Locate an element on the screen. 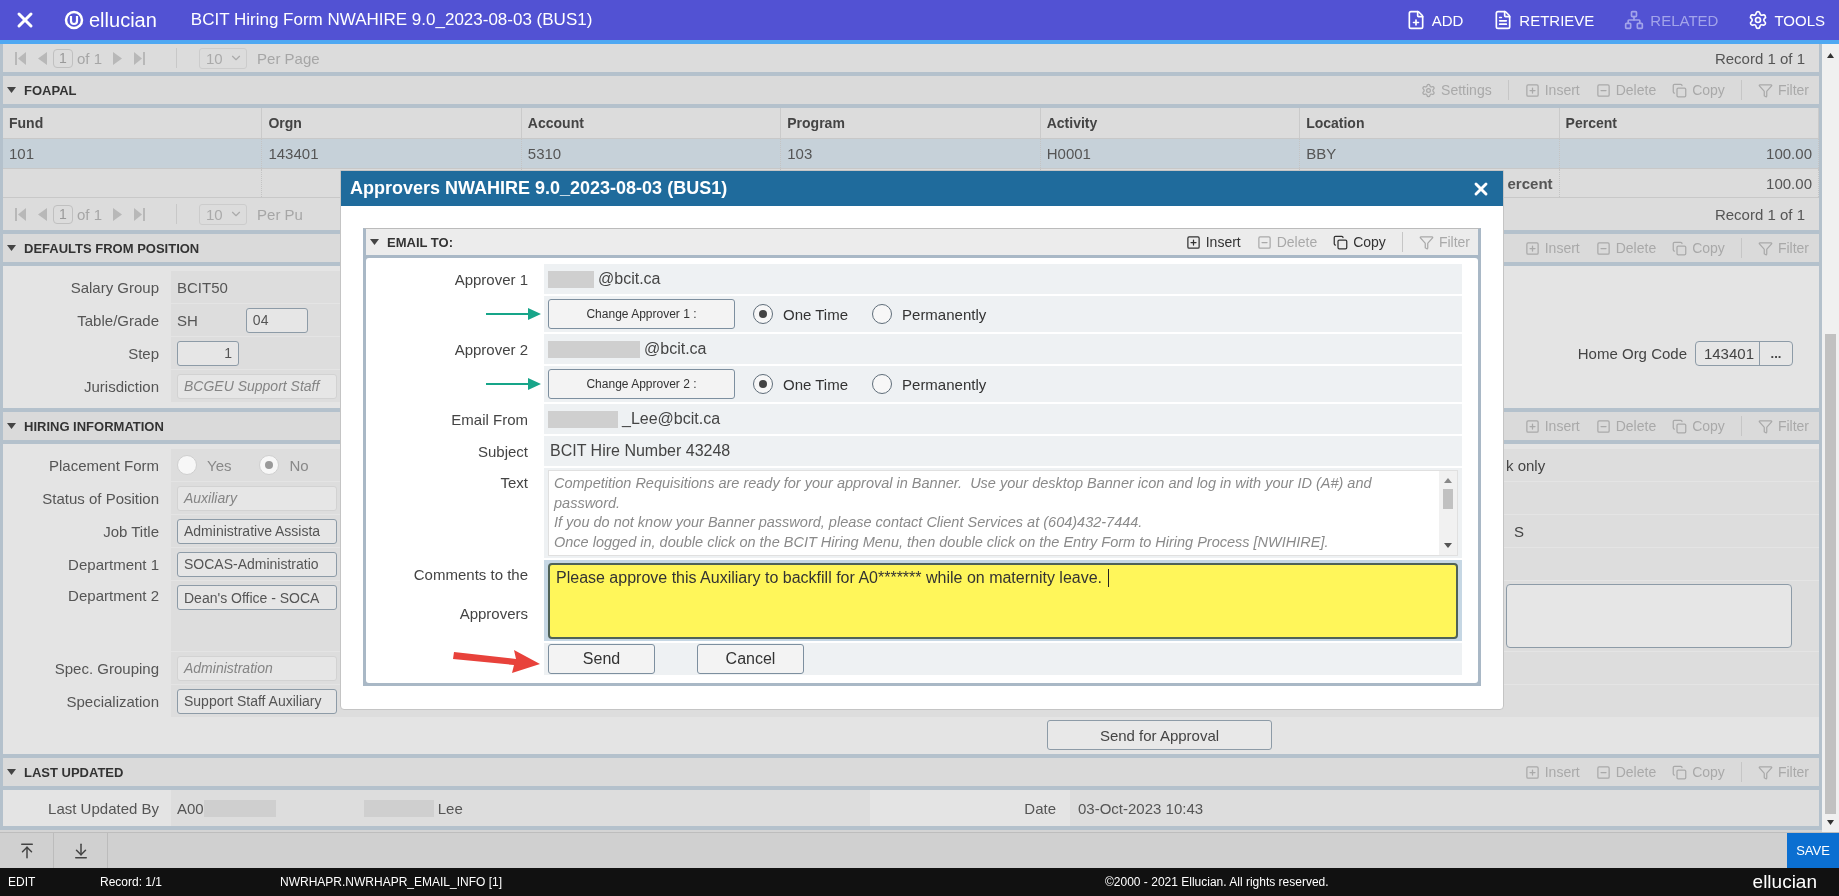 The image size is (1839, 896). form-block-name: NWRHAPR.NWRHAPR_EMAIL_INFO [1] is located at coordinates (392, 882).